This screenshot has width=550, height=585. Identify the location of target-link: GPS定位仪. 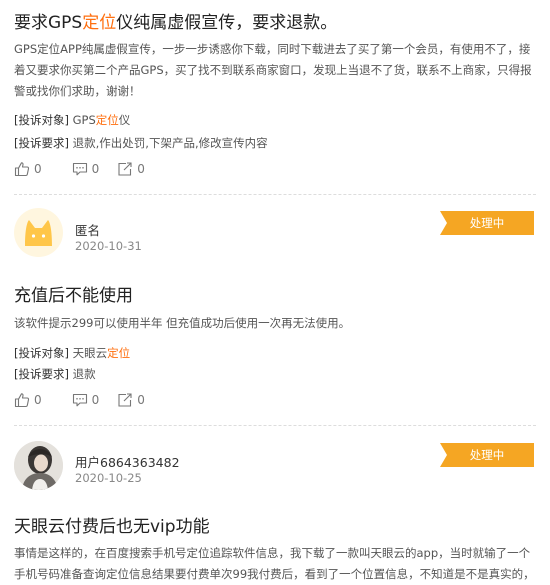
(102, 120).